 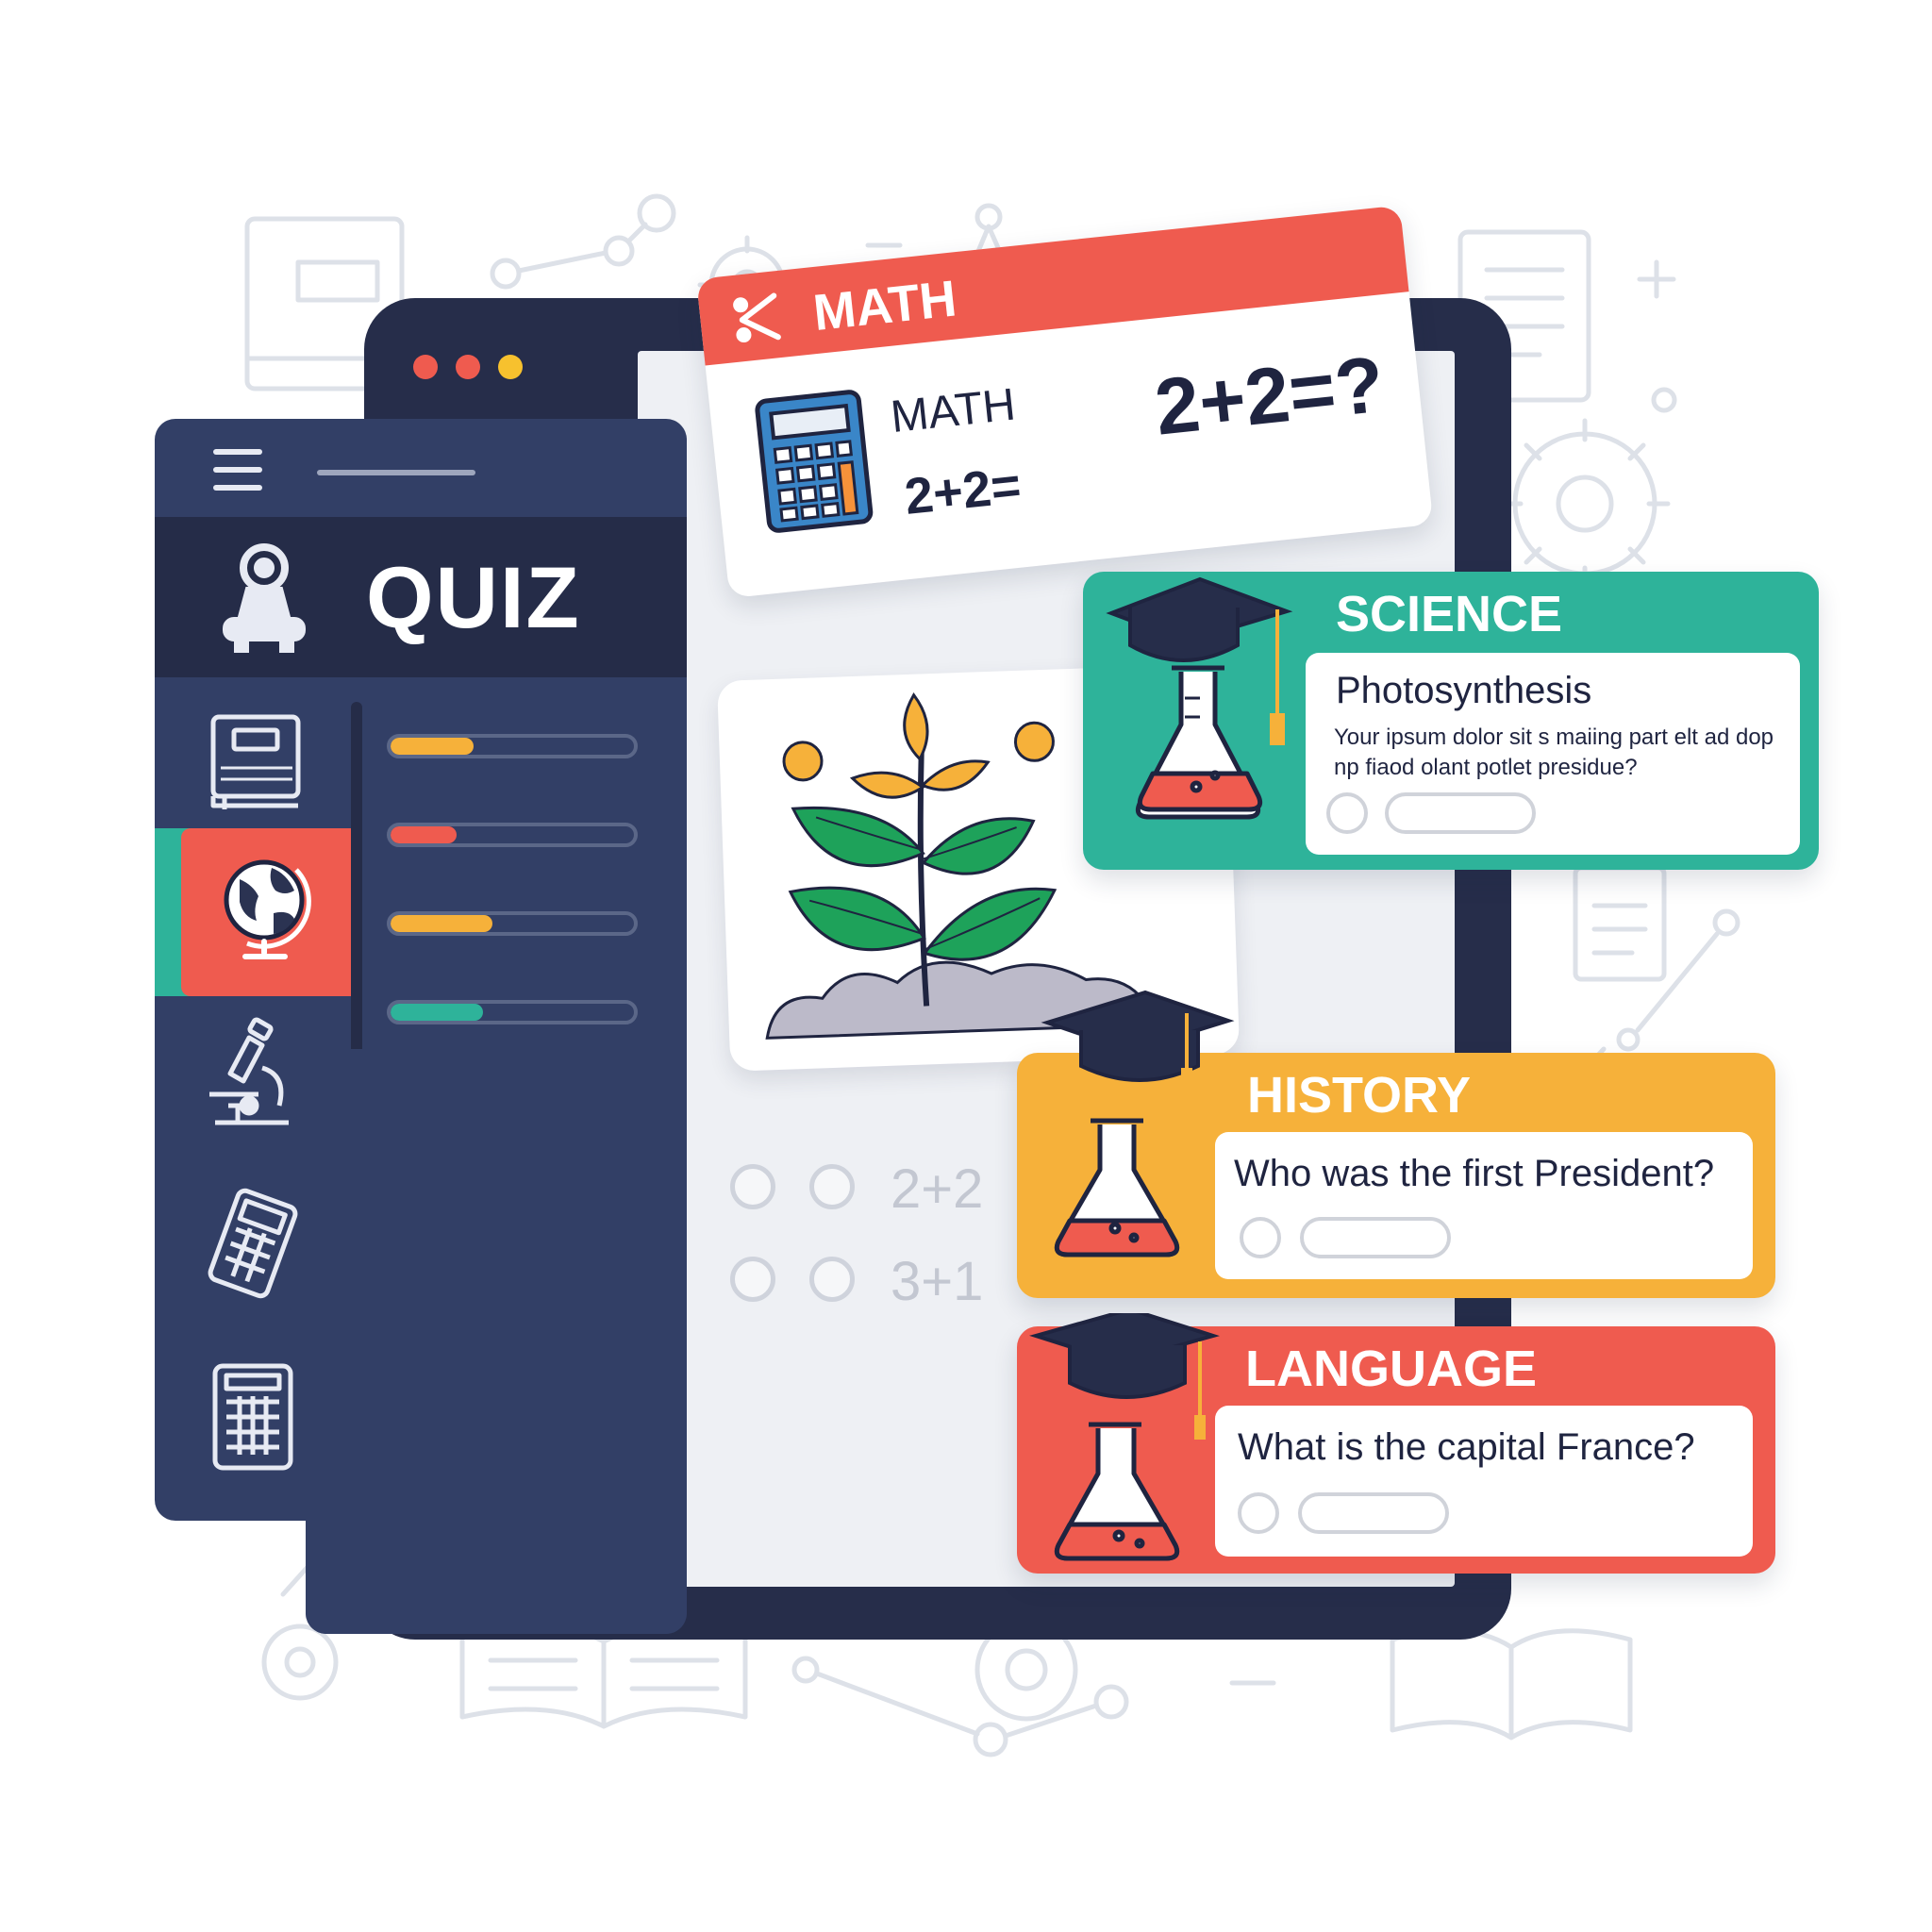 I want to click on language-question: What is the capital France?, so click(x=1466, y=1447).